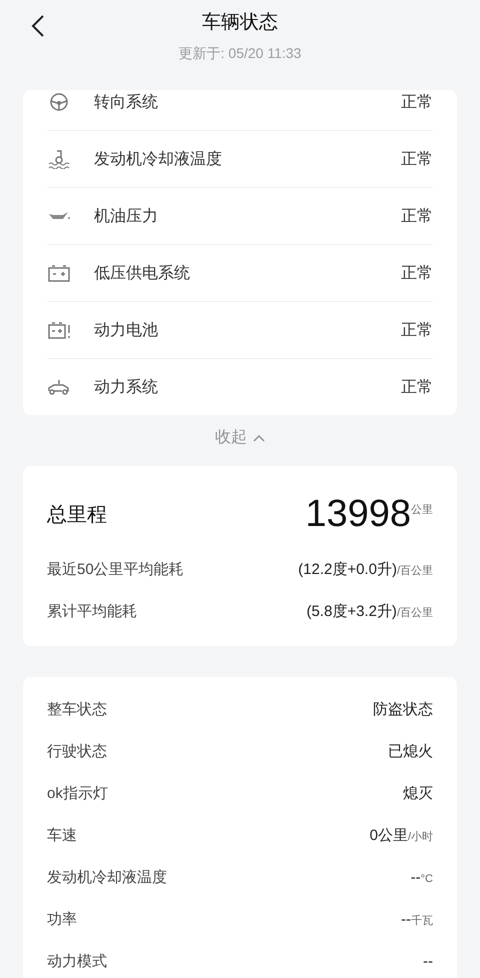 This screenshot has height=978, width=480. I want to click on detail-value: 熄灭, so click(418, 793).